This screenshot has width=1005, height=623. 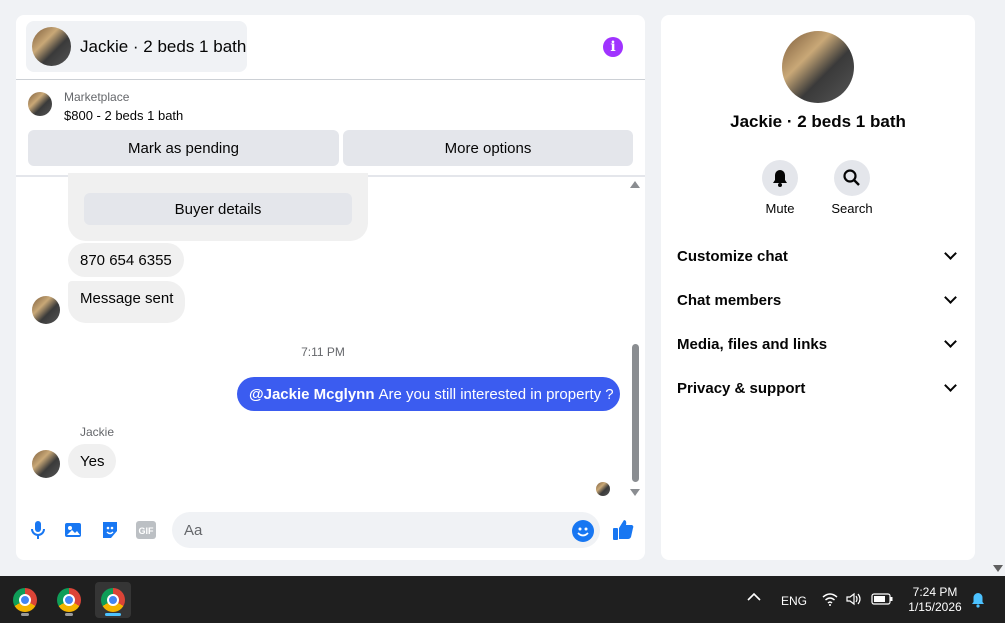 I want to click on svg-text: GIF, so click(x=147, y=531).